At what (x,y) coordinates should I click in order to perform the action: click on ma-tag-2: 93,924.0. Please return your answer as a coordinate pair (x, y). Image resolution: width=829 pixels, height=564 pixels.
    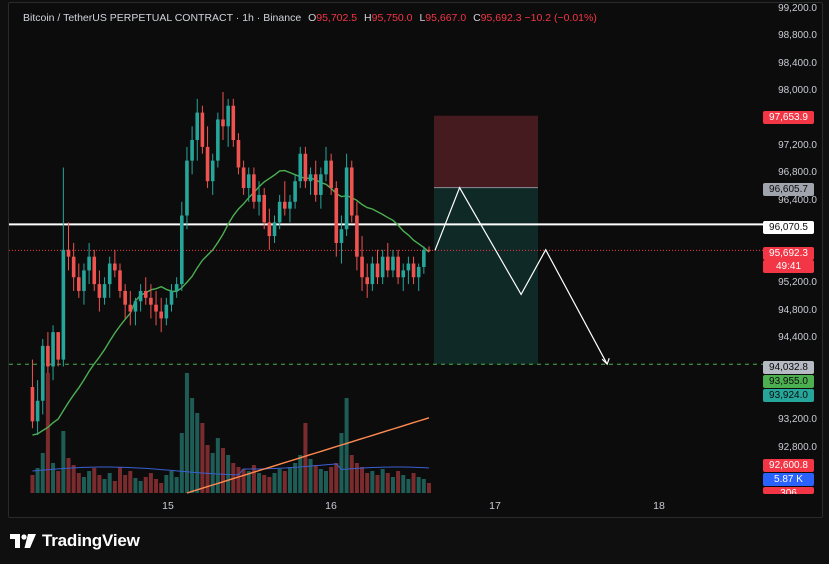
    Looking at the image, I should click on (788, 395).